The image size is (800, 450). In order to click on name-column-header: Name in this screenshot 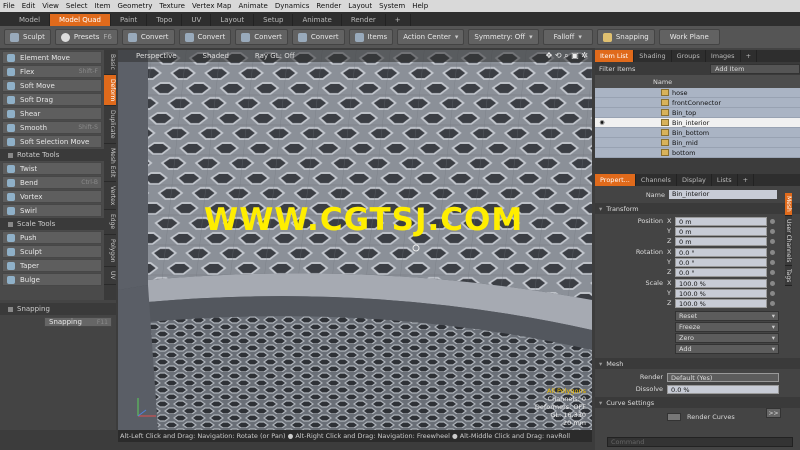, I will do `click(662, 82)`.